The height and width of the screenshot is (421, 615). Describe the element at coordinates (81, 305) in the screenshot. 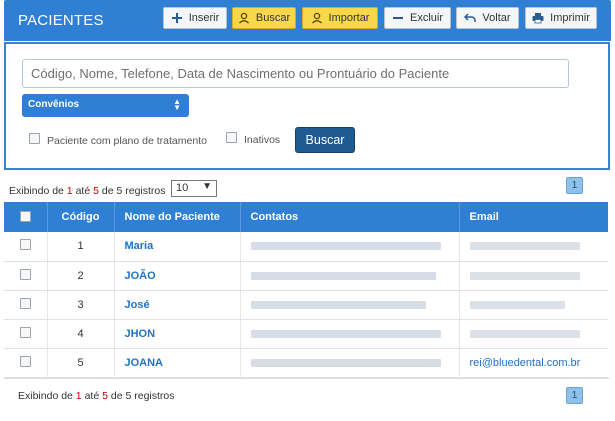

I see `code-cell: 3` at that location.